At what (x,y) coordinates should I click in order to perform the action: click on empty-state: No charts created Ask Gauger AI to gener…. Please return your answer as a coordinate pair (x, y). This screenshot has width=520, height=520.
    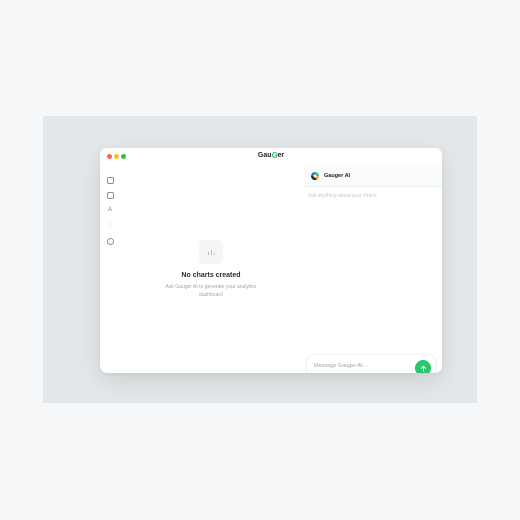
    Looking at the image, I should click on (211, 269).